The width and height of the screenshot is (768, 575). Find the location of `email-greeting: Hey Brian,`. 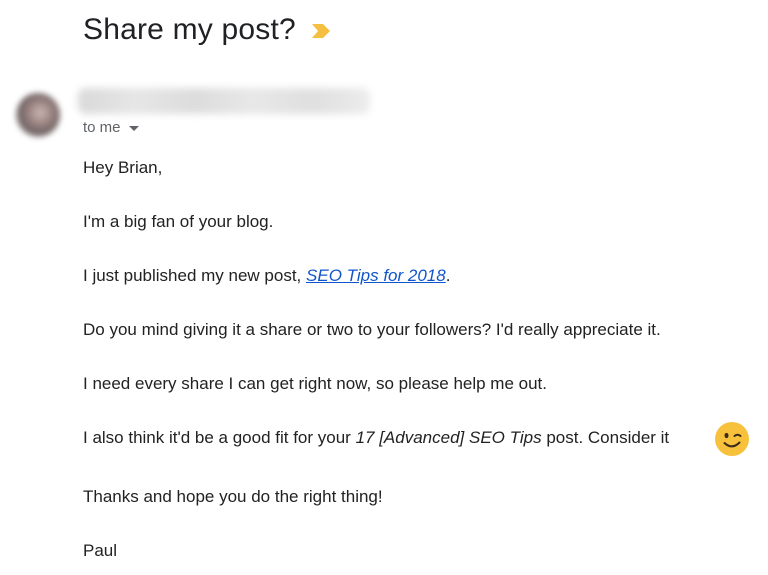

email-greeting: Hey Brian, is located at coordinates (123, 167).